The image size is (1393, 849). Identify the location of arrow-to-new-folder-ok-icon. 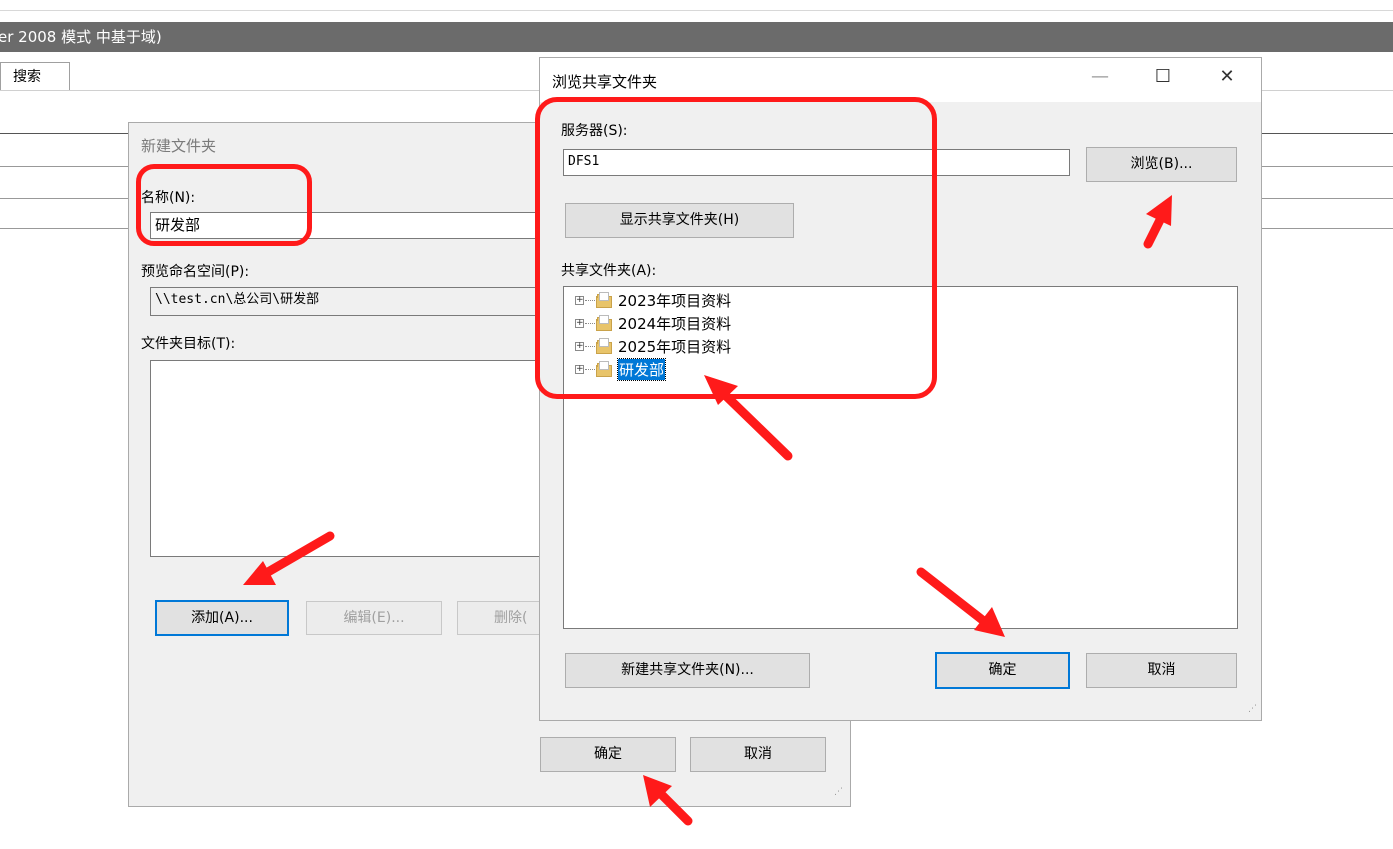
(668, 800).